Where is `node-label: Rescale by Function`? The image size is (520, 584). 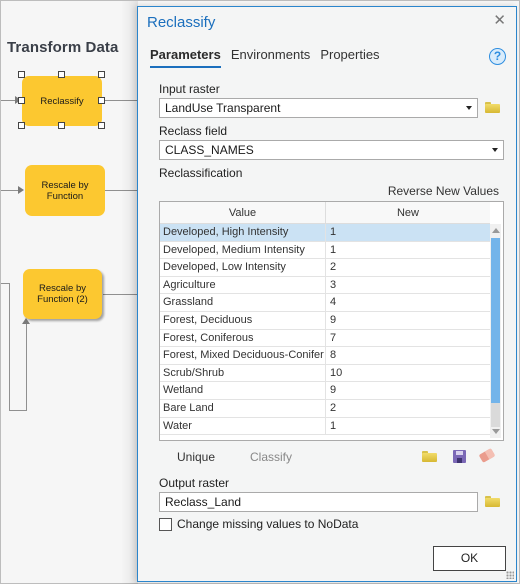
node-label: Rescale by Function is located at coordinates (65, 190).